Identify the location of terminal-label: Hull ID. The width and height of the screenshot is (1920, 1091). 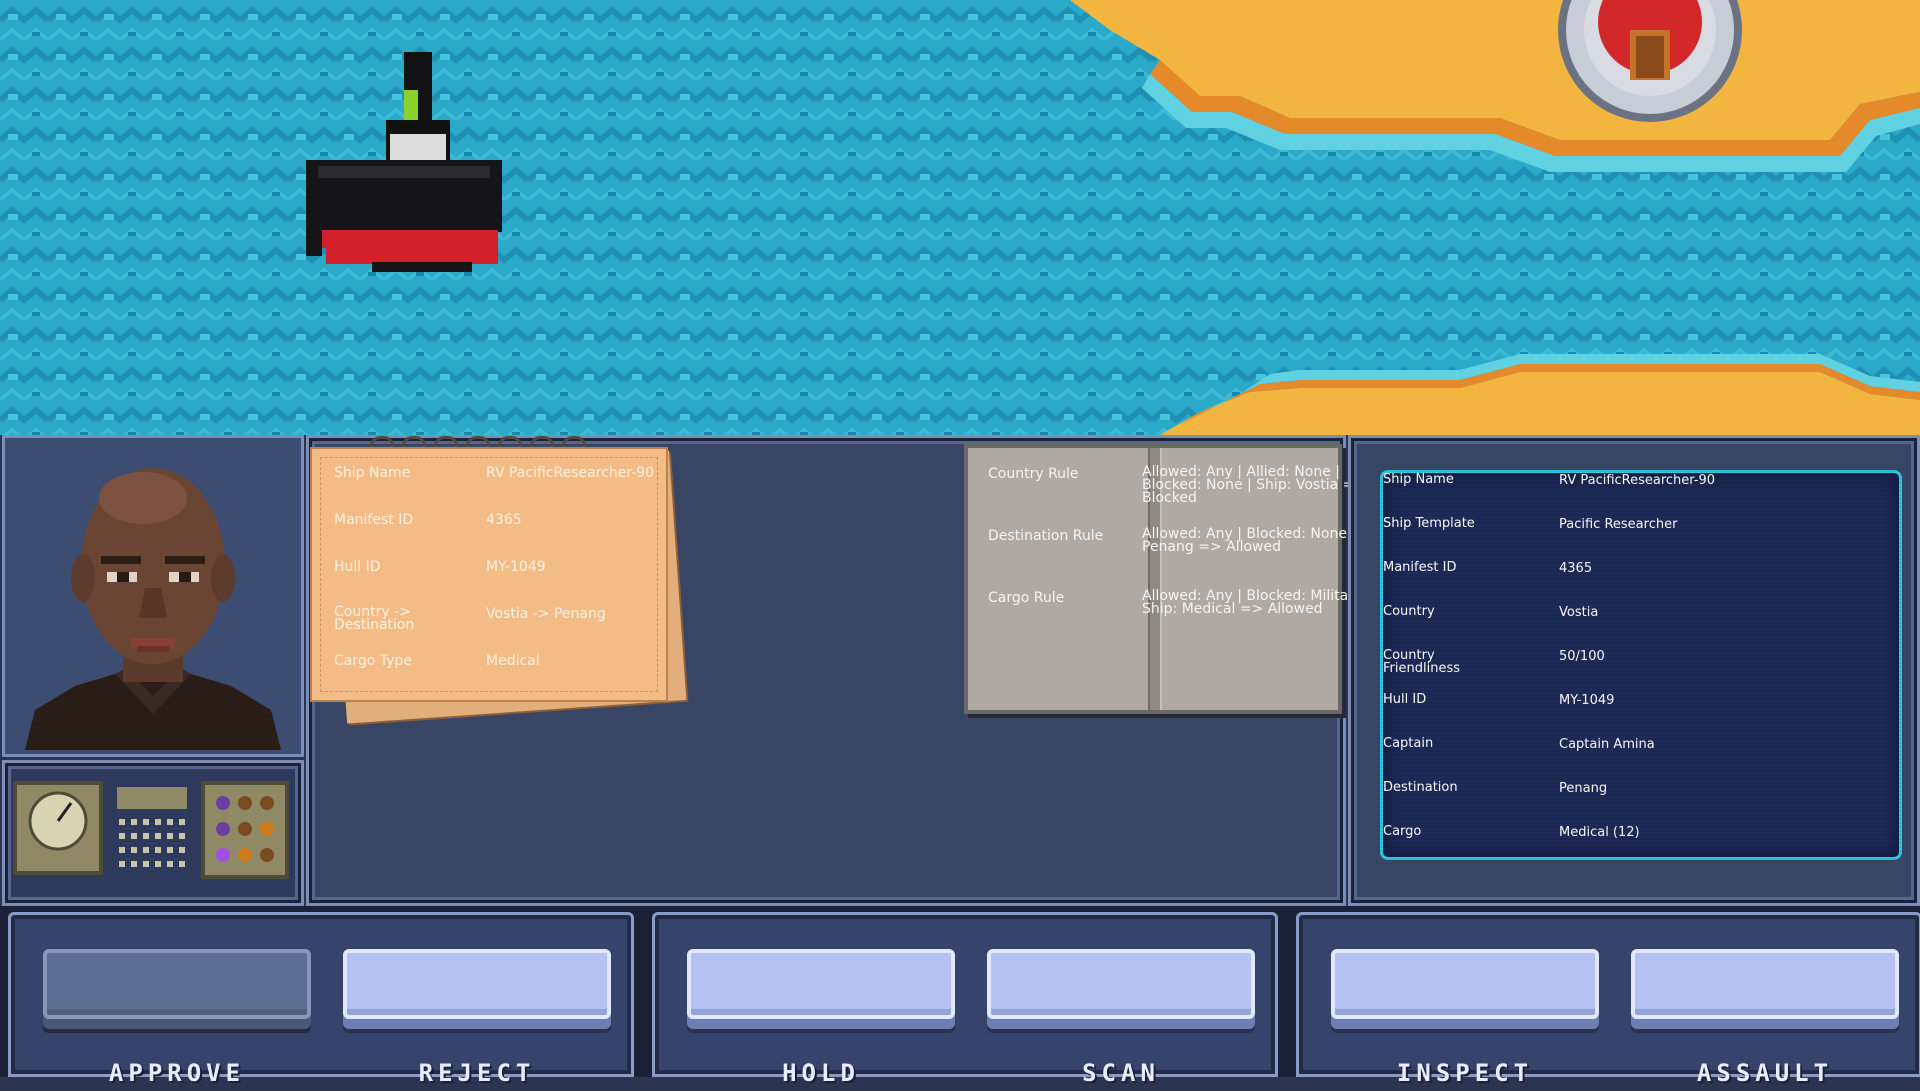
(1405, 699).